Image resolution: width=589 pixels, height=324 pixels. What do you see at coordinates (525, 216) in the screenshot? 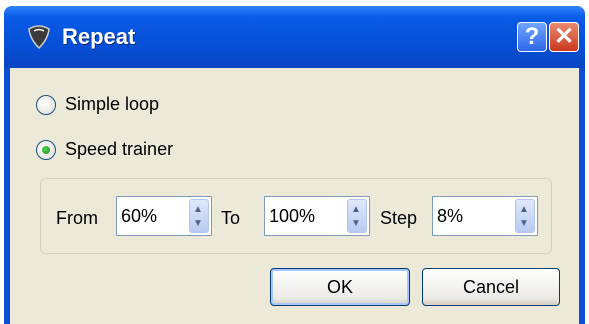
I see `step-spin-arrows: ▲ ▼` at bounding box center [525, 216].